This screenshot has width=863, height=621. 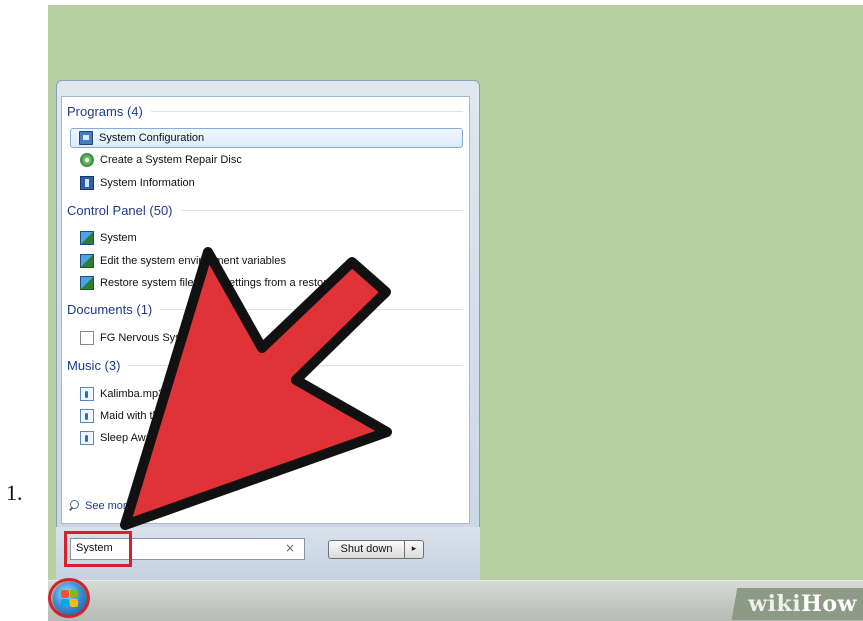 I want to click on result-item-system-configuration: System Configuration, so click(x=266, y=138).